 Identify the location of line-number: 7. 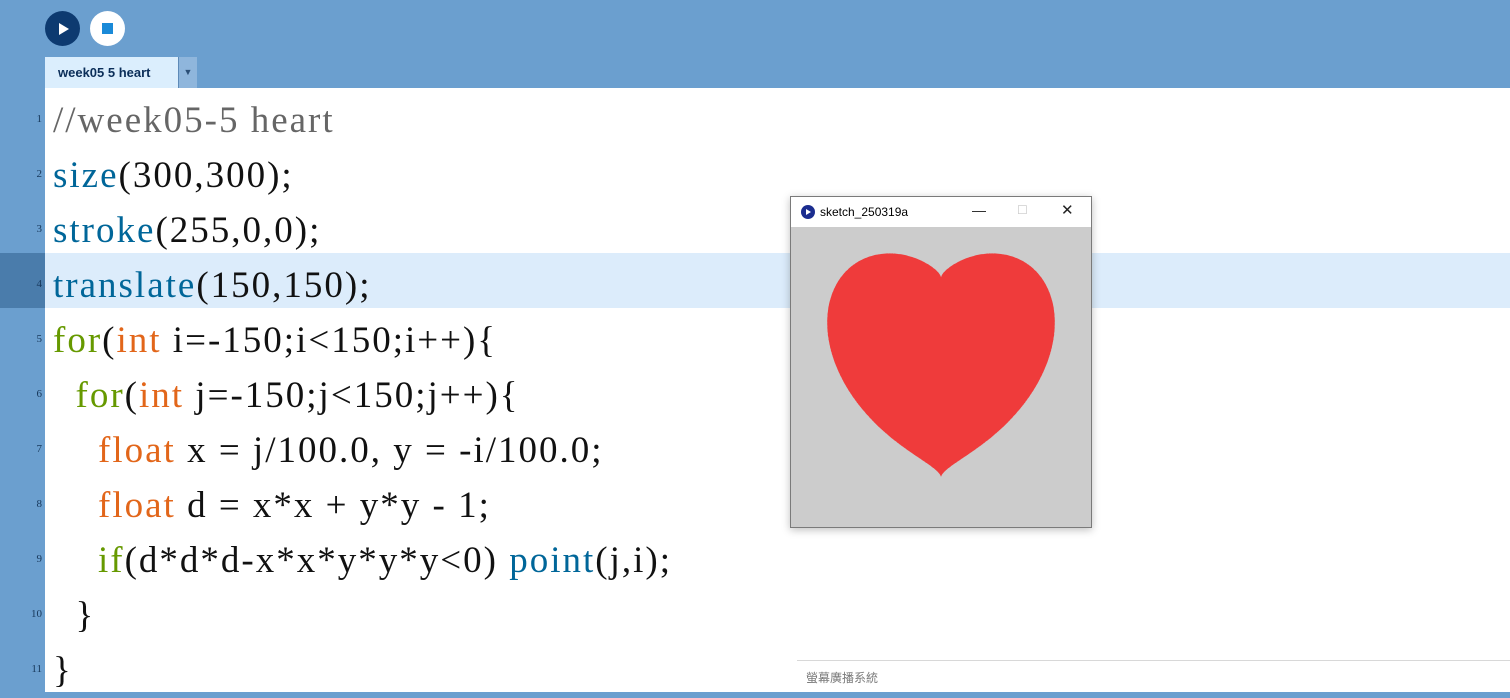
(39, 449).